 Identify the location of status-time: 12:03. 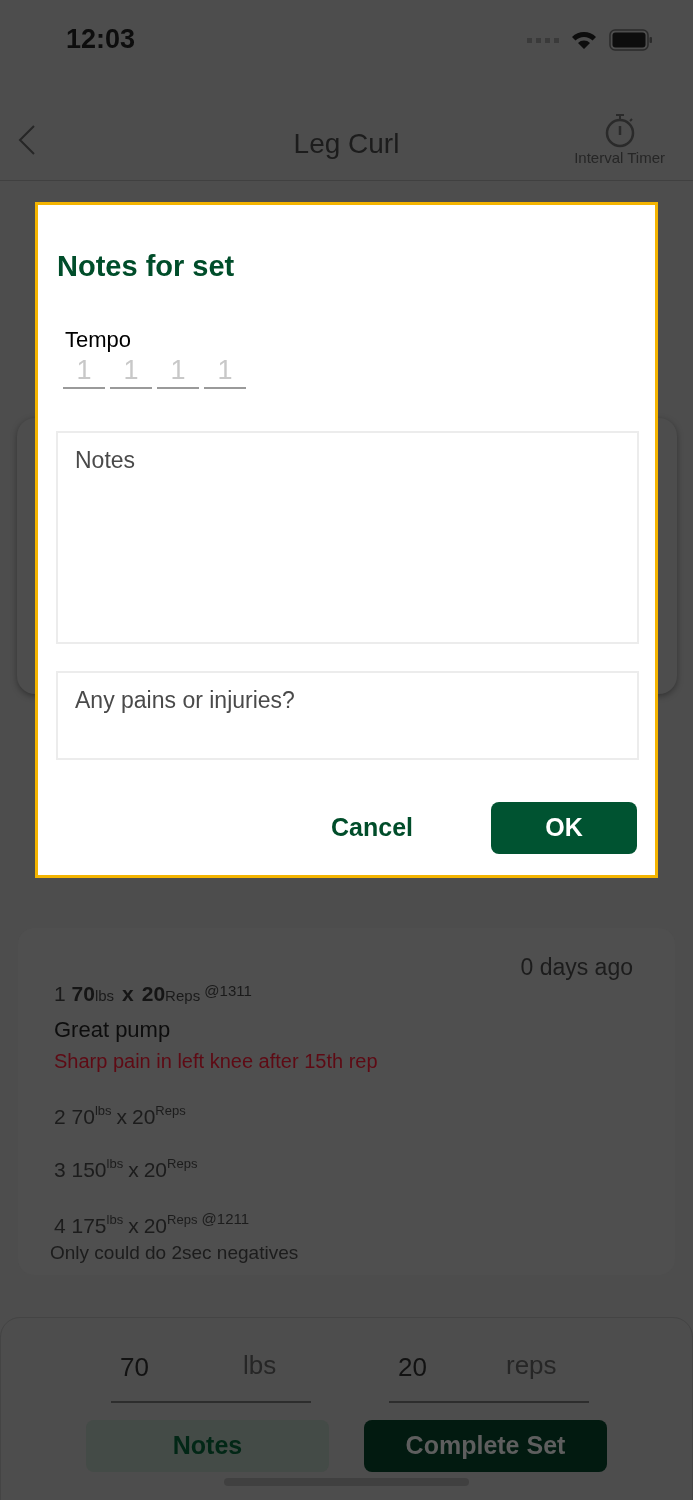
(101, 39).